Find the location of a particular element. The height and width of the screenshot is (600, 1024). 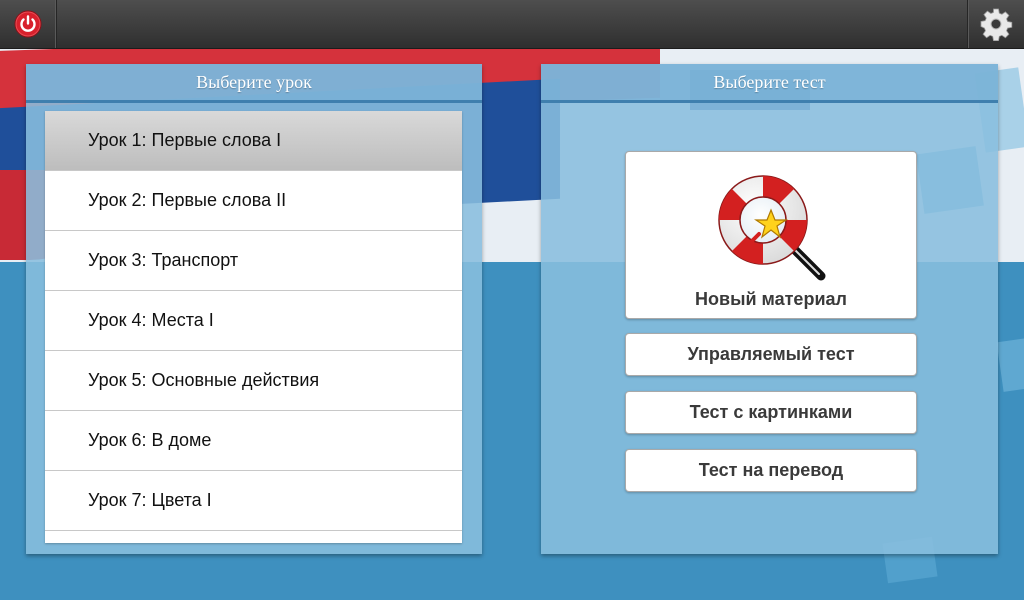

settings-button is located at coordinates (995, 24).